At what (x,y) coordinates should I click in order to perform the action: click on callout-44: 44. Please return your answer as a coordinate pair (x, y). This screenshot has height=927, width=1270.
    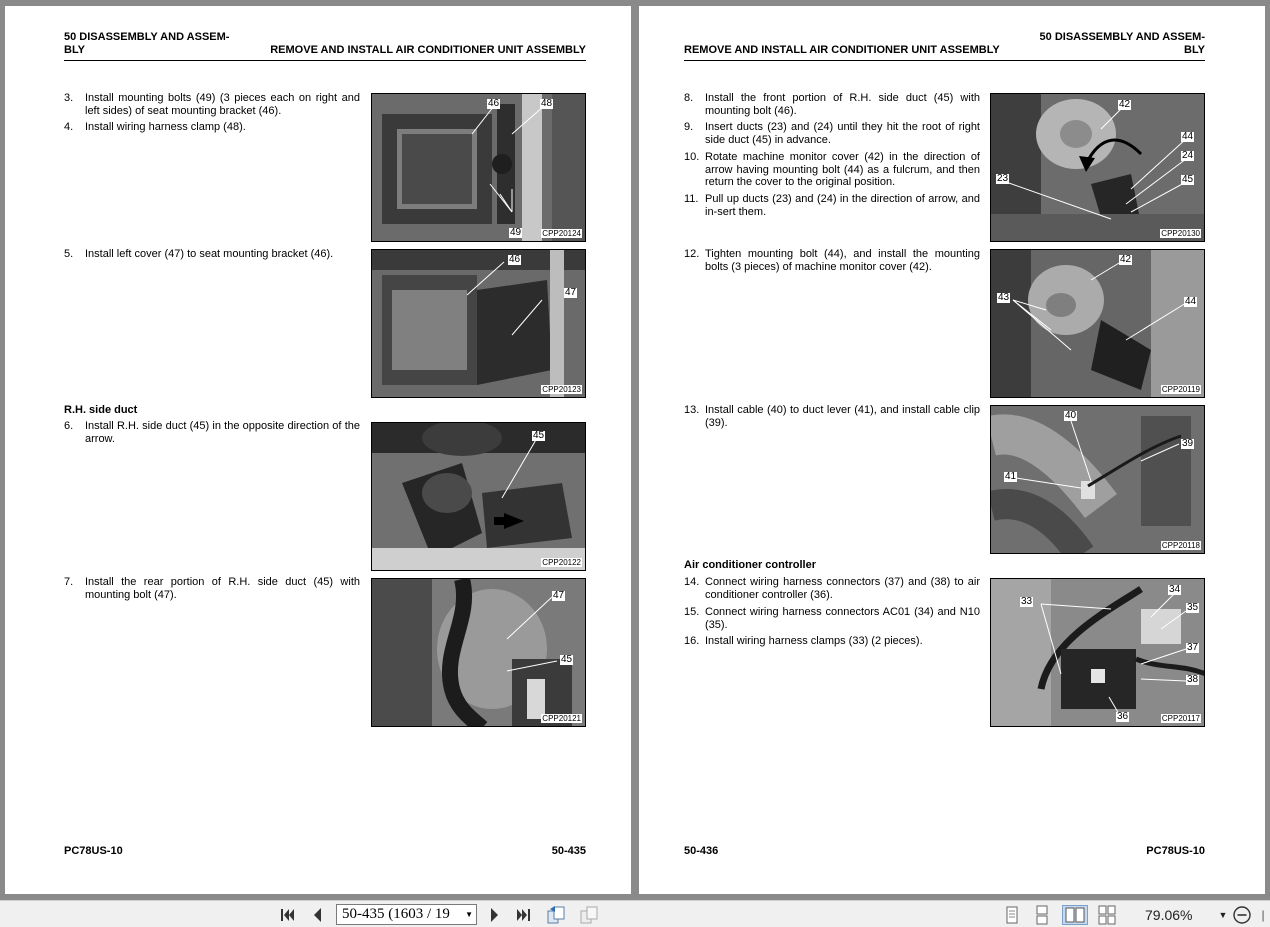
    Looking at the image, I should click on (1188, 136).